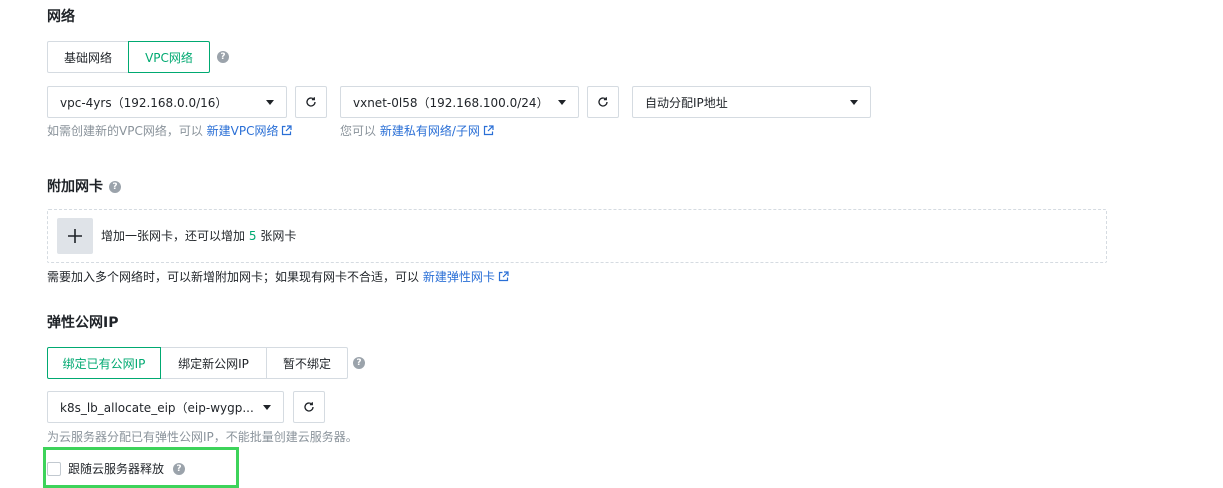 The image size is (1223, 488). Describe the element at coordinates (75, 187) in the screenshot. I see `nic-section-title: 附加网卡` at that location.